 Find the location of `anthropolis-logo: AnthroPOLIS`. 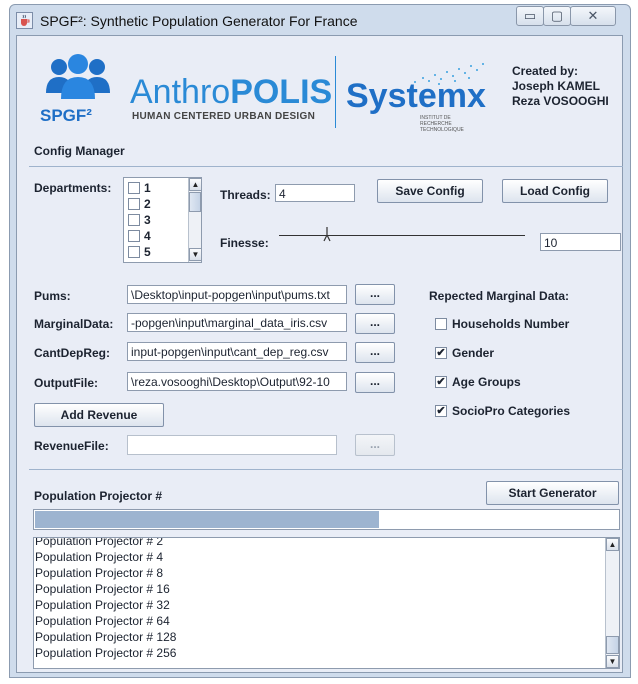

anthropolis-logo: AnthroPOLIS is located at coordinates (231, 92).